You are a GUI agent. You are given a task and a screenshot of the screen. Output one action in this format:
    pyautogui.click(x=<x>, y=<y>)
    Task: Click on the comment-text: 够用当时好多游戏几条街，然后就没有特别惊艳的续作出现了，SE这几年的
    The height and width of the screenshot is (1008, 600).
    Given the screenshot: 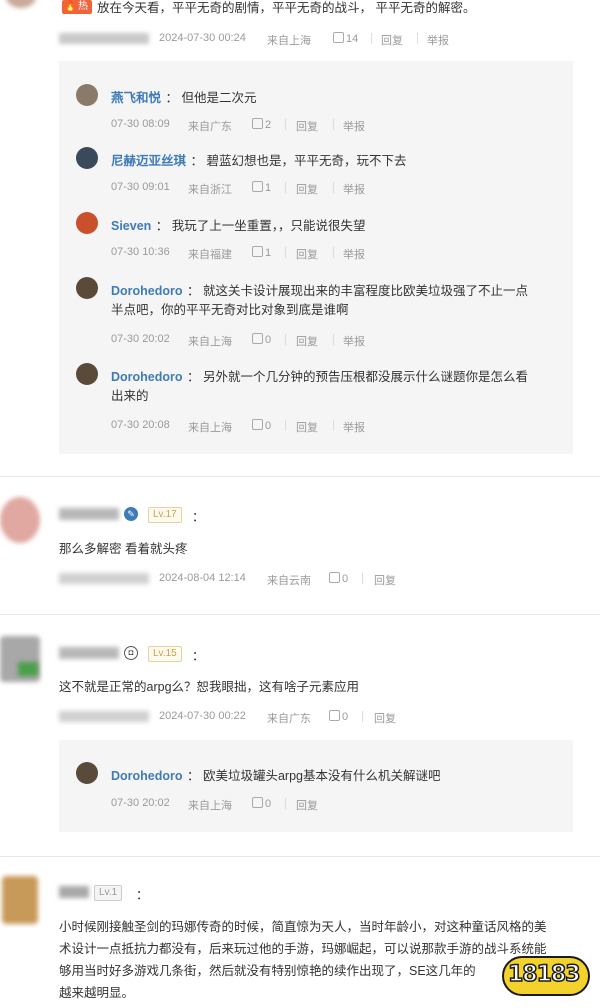 What is the action you would take?
    pyautogui.click(x=267, y=971)
    